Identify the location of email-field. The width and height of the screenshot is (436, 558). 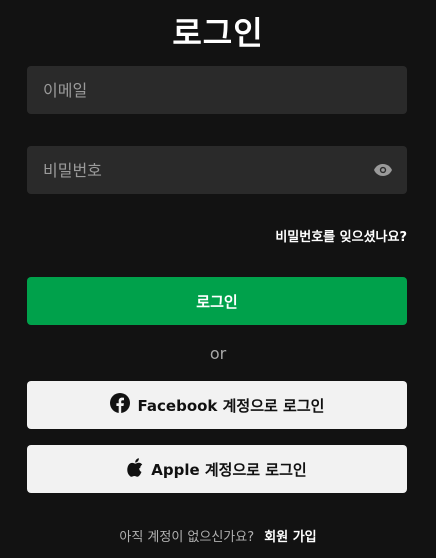
(218, 90).